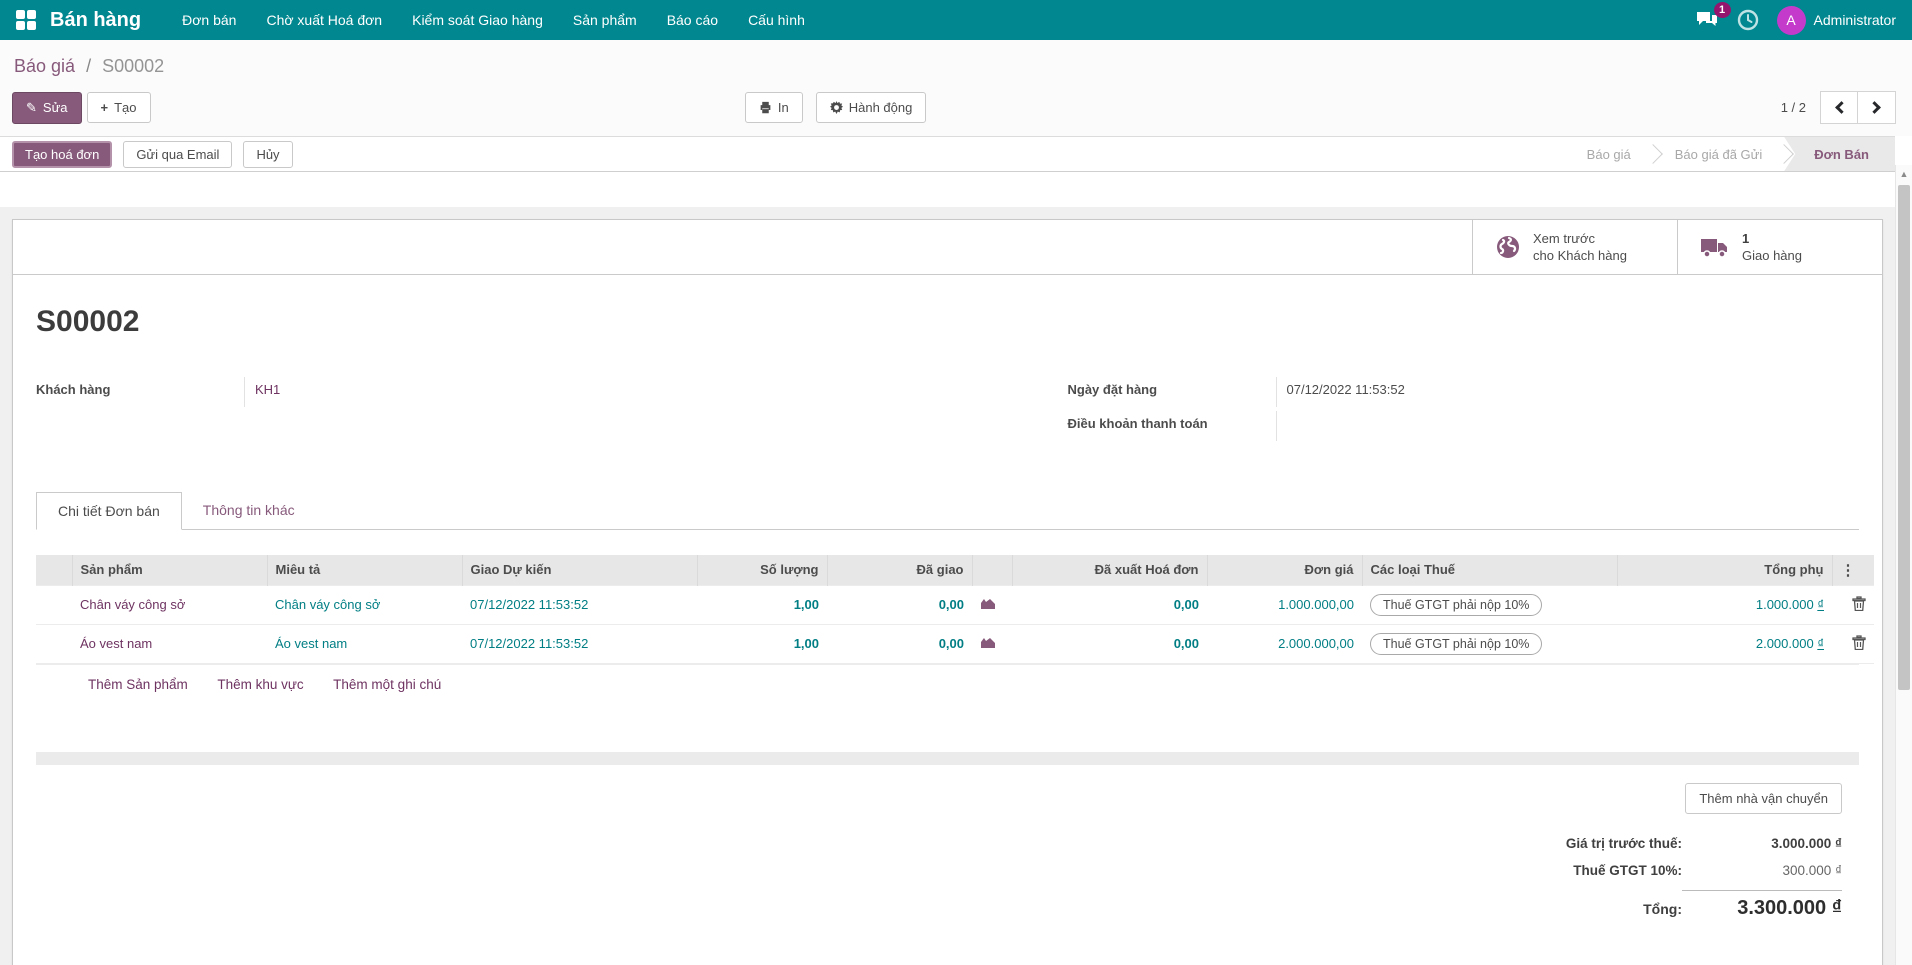  What do you see at coordinates (169, 570) in the screenshot?
I see `column-product: Sản phẩm` at bounding box center [169, 570].